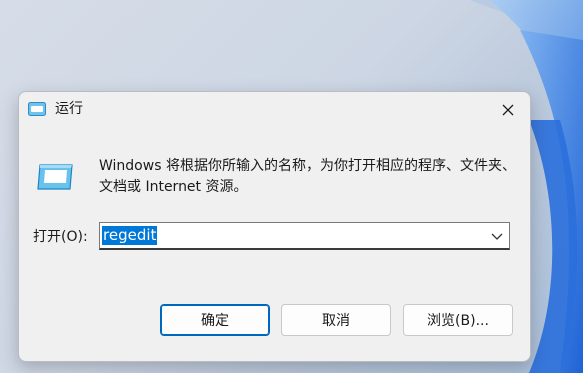 This screenshot has width=583, height=373. I want to click on window-title: 运行, so click(69, 109).